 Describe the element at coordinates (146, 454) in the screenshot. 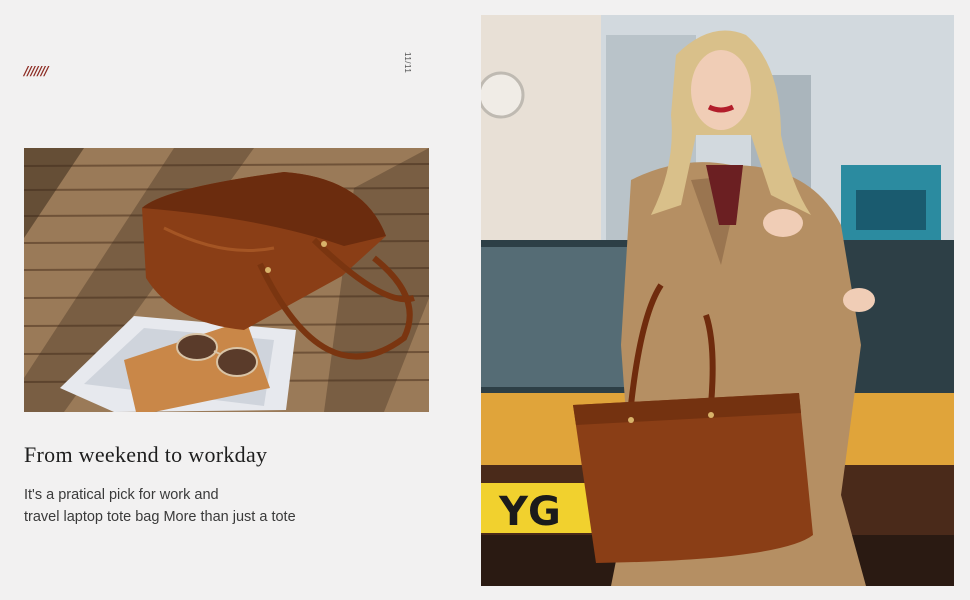

I see `section-heading: From weekend to workday` at that location.